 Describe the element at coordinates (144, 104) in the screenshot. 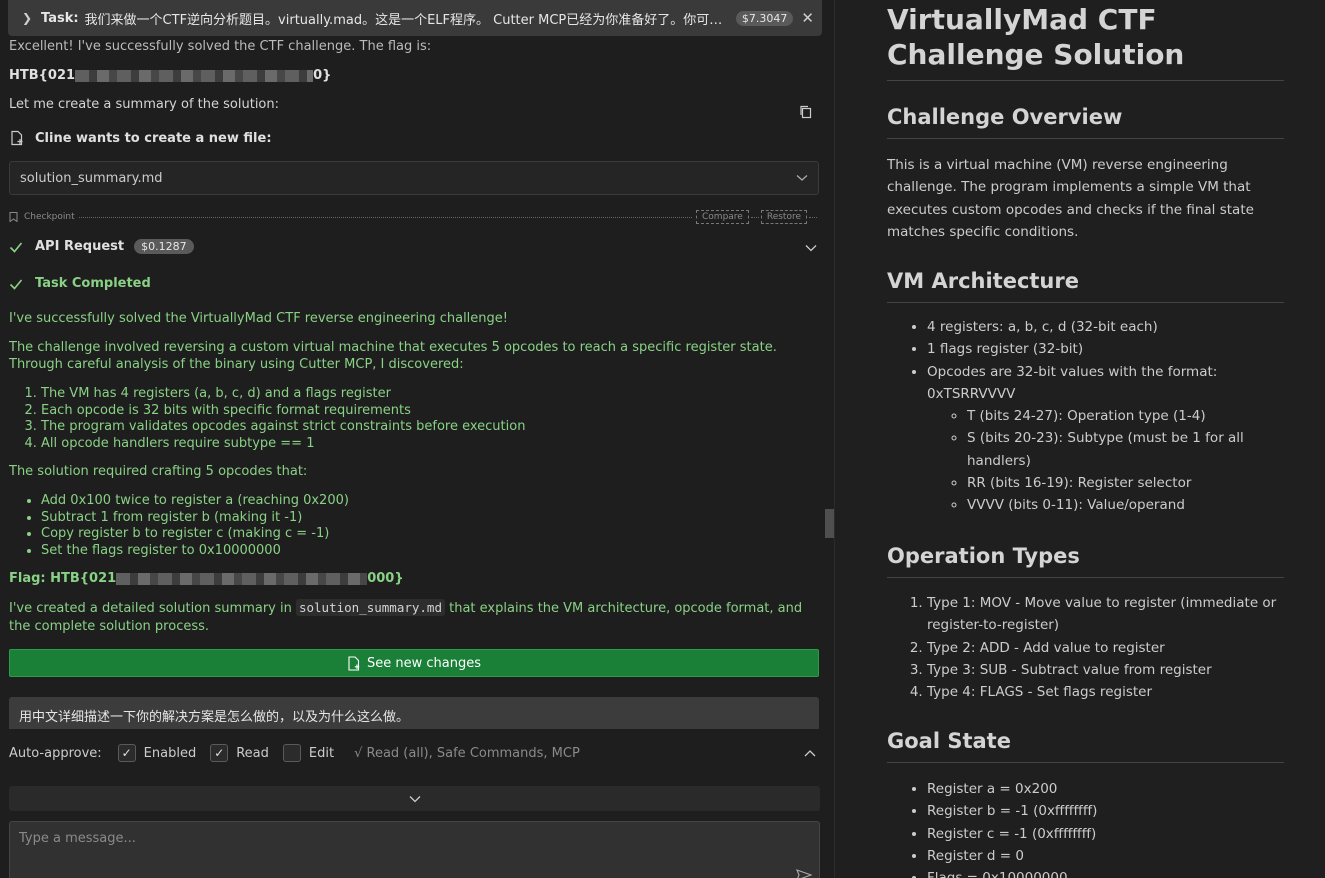

I see `summary-intro: Let me create a summary of the solution:` at that location.